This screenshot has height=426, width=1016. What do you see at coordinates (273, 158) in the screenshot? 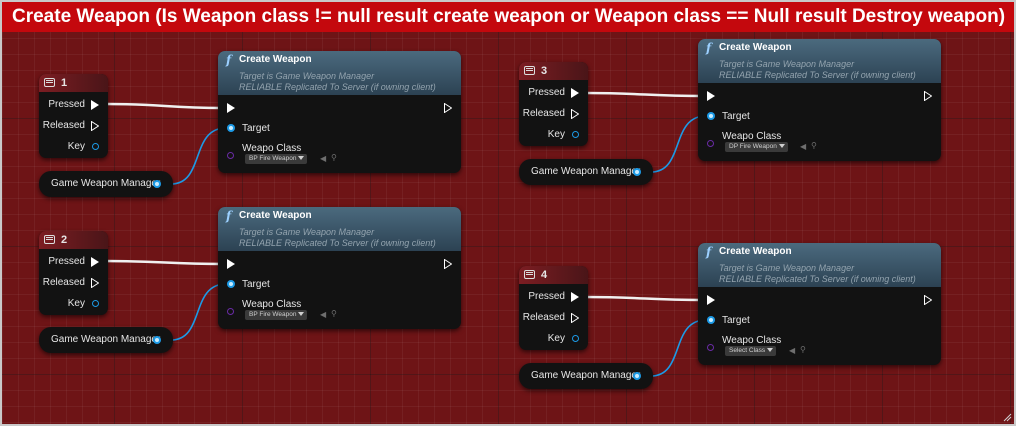
I see `weapon-class-value: BP Fire Weapon` at bounding box center [273, 158].